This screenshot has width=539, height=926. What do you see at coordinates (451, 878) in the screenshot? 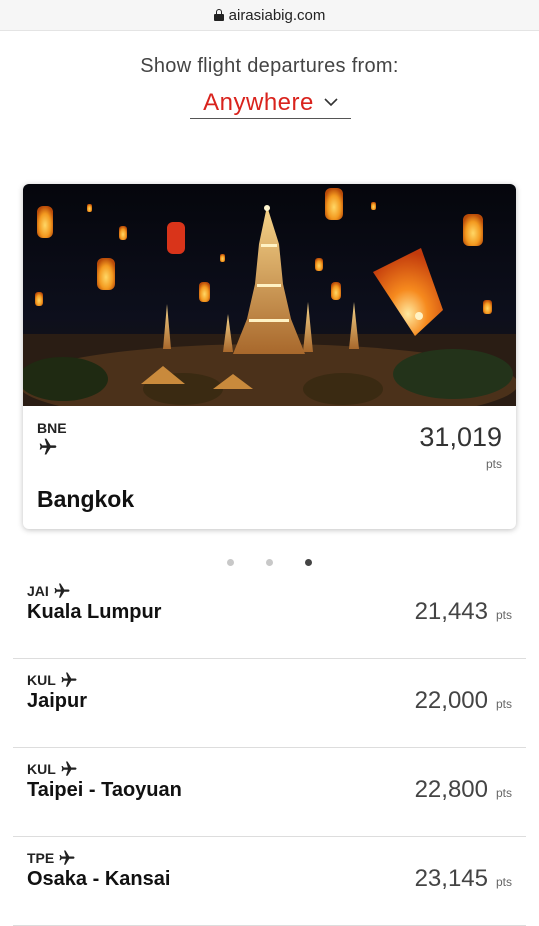
I see `points-value: 23,145` at bounding box center [451, 878].